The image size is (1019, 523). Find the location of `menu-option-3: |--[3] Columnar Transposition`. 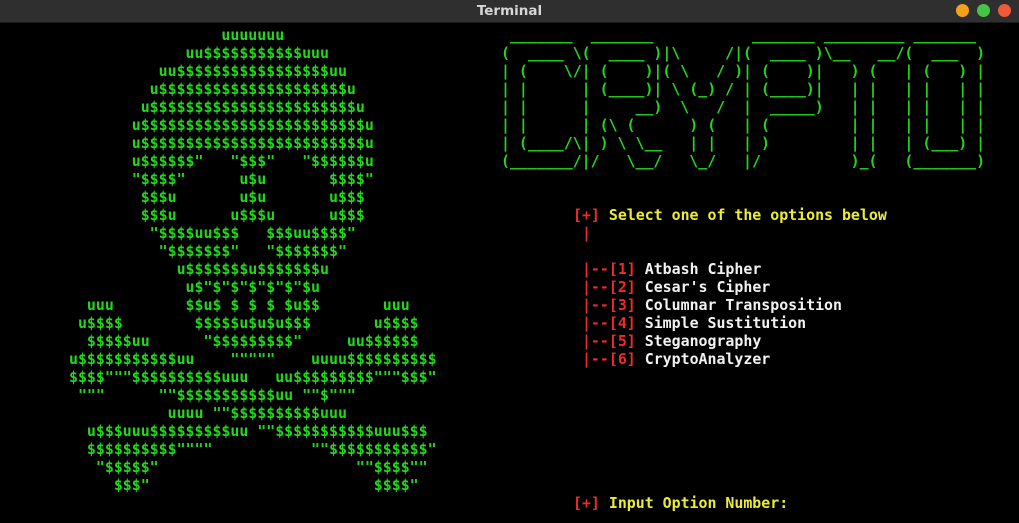

menu-option-3: |--[3] Columnar Transposition is located at coordinates (730, 305).